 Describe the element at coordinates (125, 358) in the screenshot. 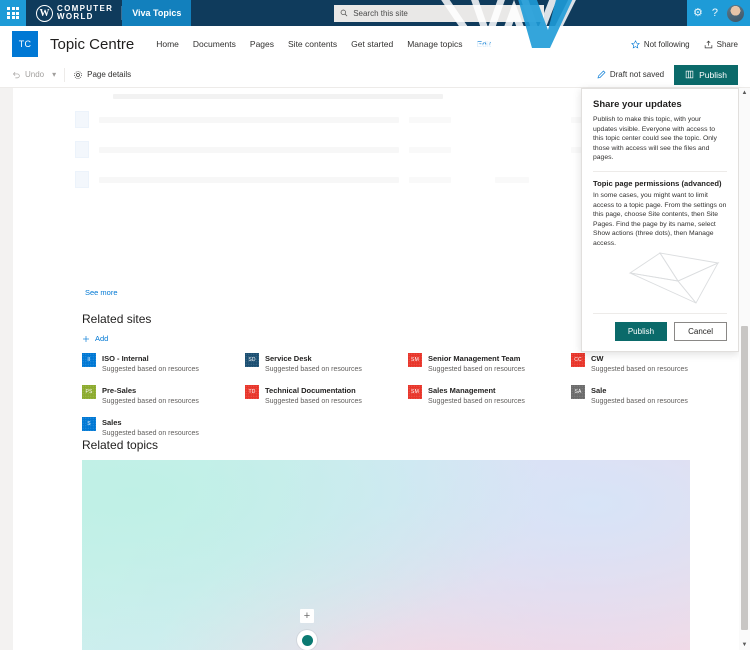

I see `site-name: ISO - Internal` at that location.